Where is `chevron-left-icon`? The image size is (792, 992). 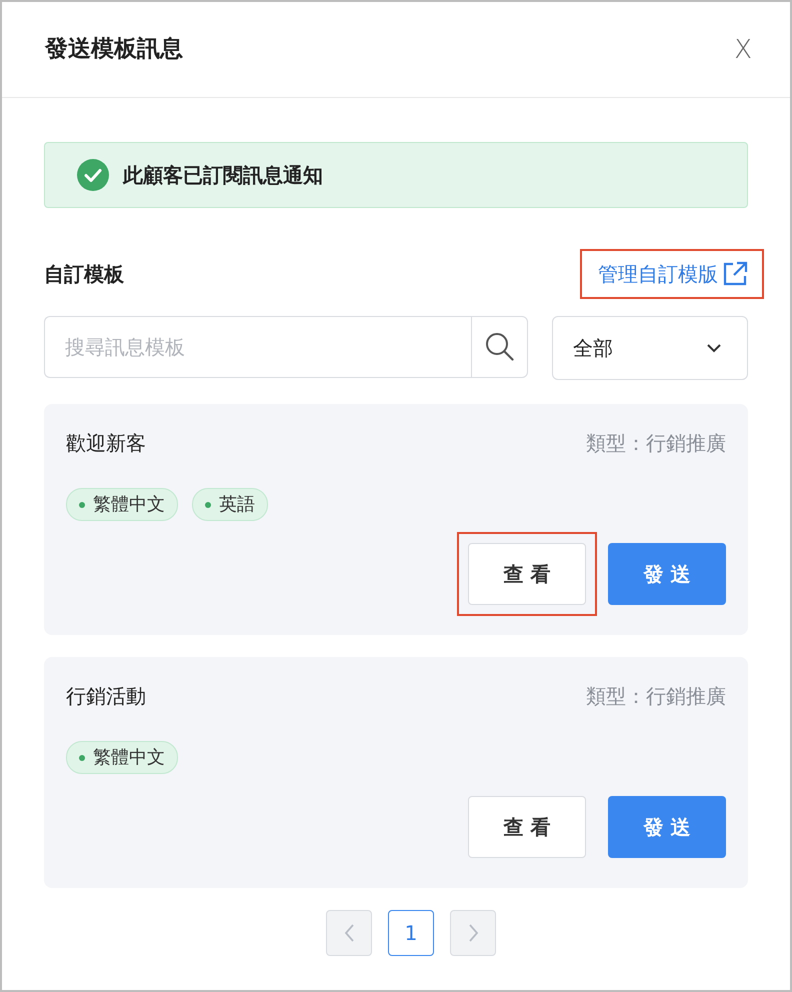 chevron-left-icon is located at coordinates (349, 933).